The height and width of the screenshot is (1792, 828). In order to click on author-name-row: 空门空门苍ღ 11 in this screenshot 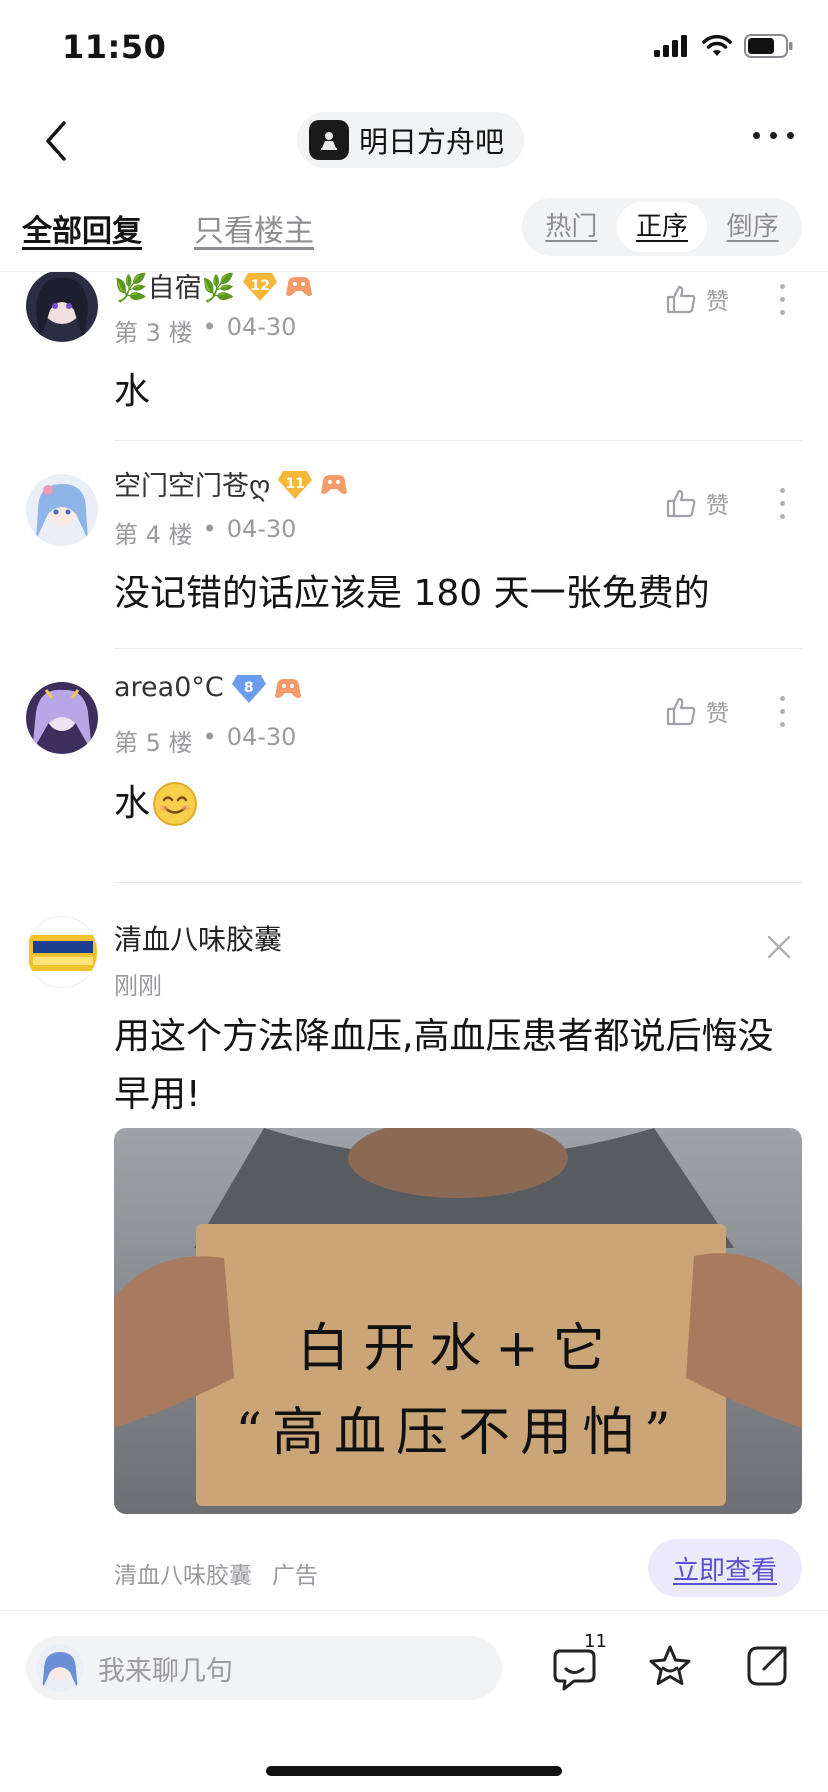, I will do `click(231, 483)`.